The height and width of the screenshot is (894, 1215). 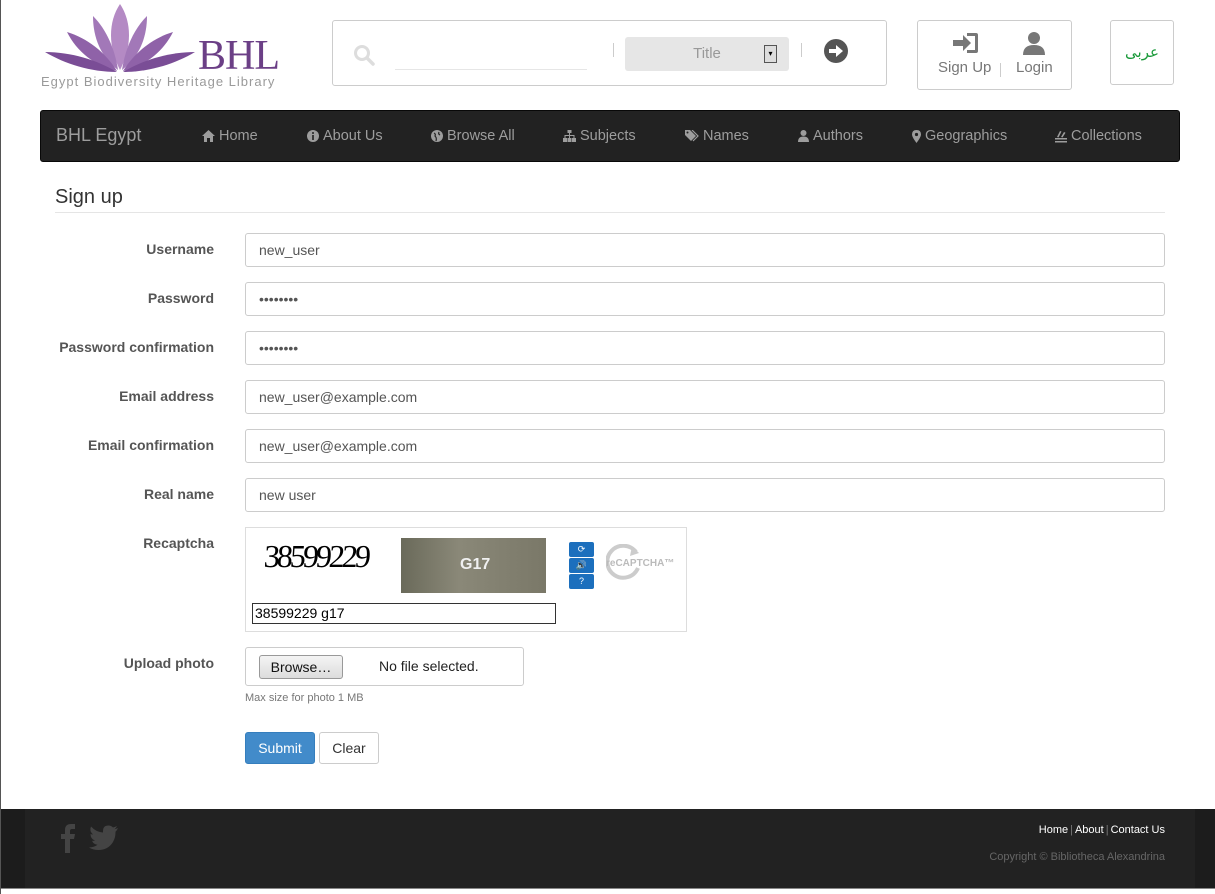 I want to click on login-label: Login, so click(x=1034, y=67).